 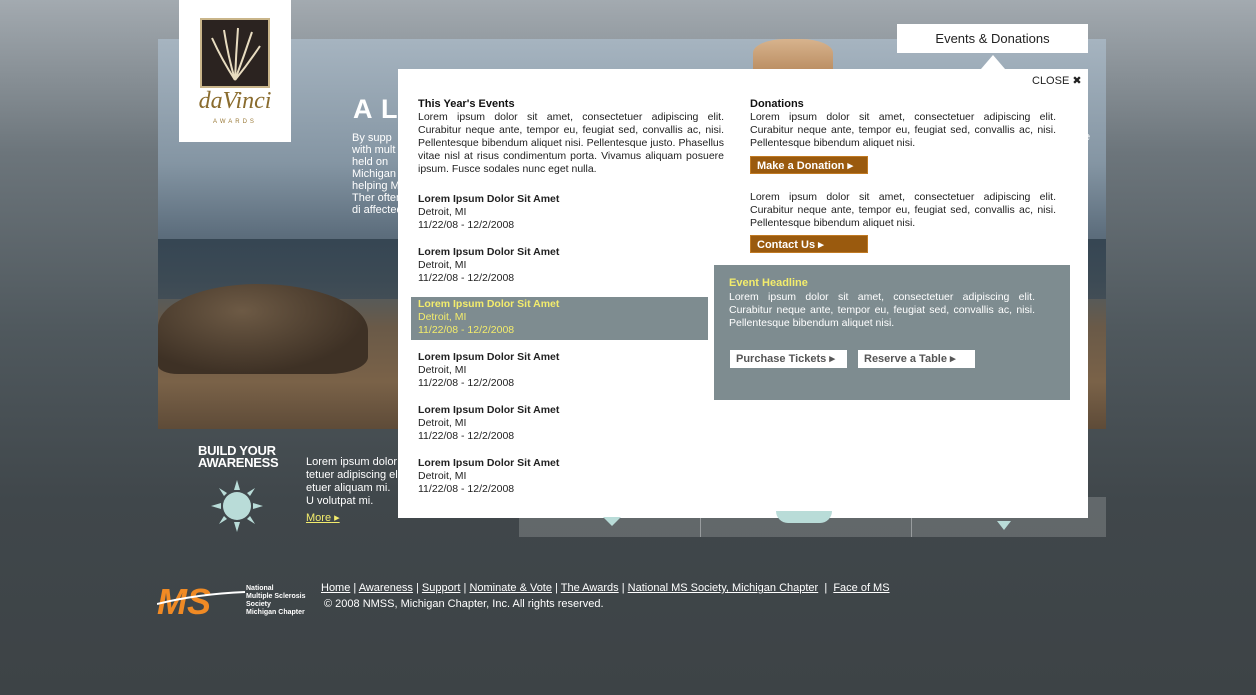 I want to click on wheat-emblem-icon, so click(x=235, y=53).